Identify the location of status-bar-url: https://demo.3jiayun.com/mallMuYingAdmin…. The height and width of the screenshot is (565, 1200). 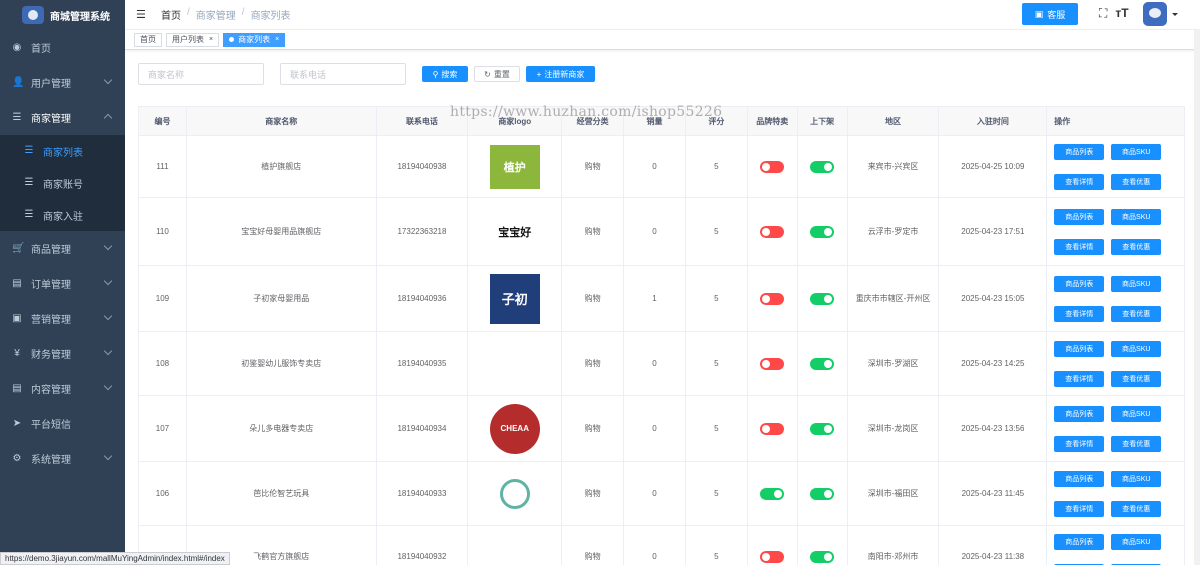
(115, 558).